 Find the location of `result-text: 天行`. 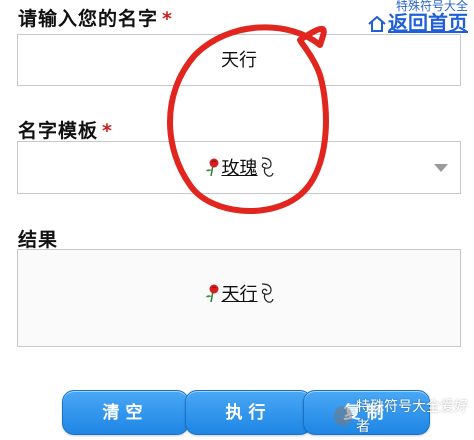

result-text: 天行 is located at coordinates (239, 294).